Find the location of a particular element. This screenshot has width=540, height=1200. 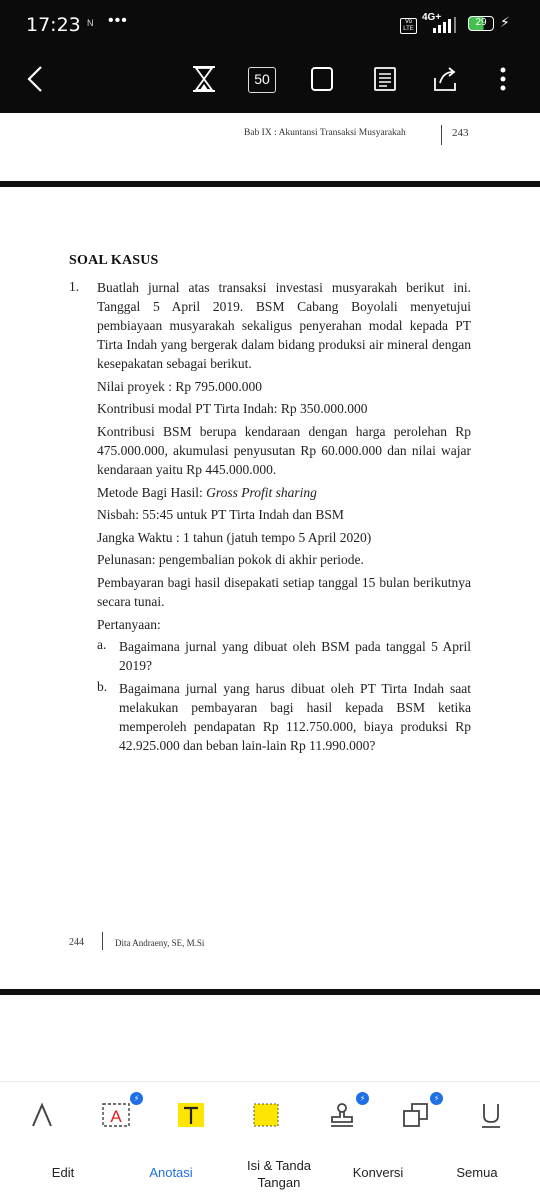

pertanyaan-label: Pertanyaan: is located at coordinates (129, 624).